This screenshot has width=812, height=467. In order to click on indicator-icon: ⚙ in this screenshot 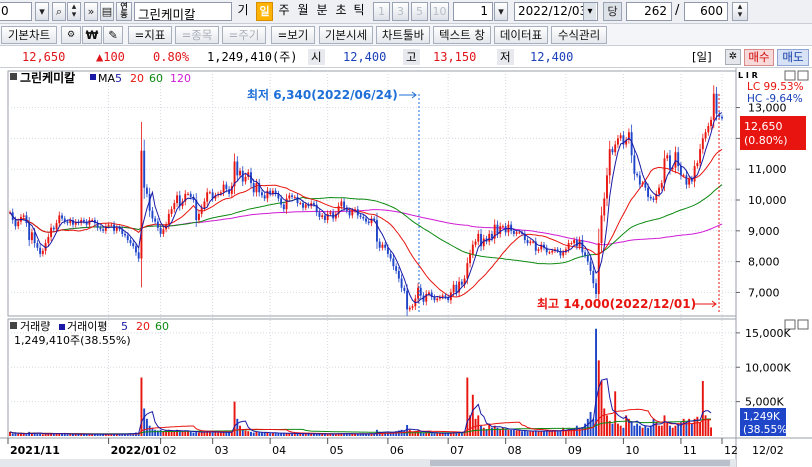, I will do `click(71, 35)`.